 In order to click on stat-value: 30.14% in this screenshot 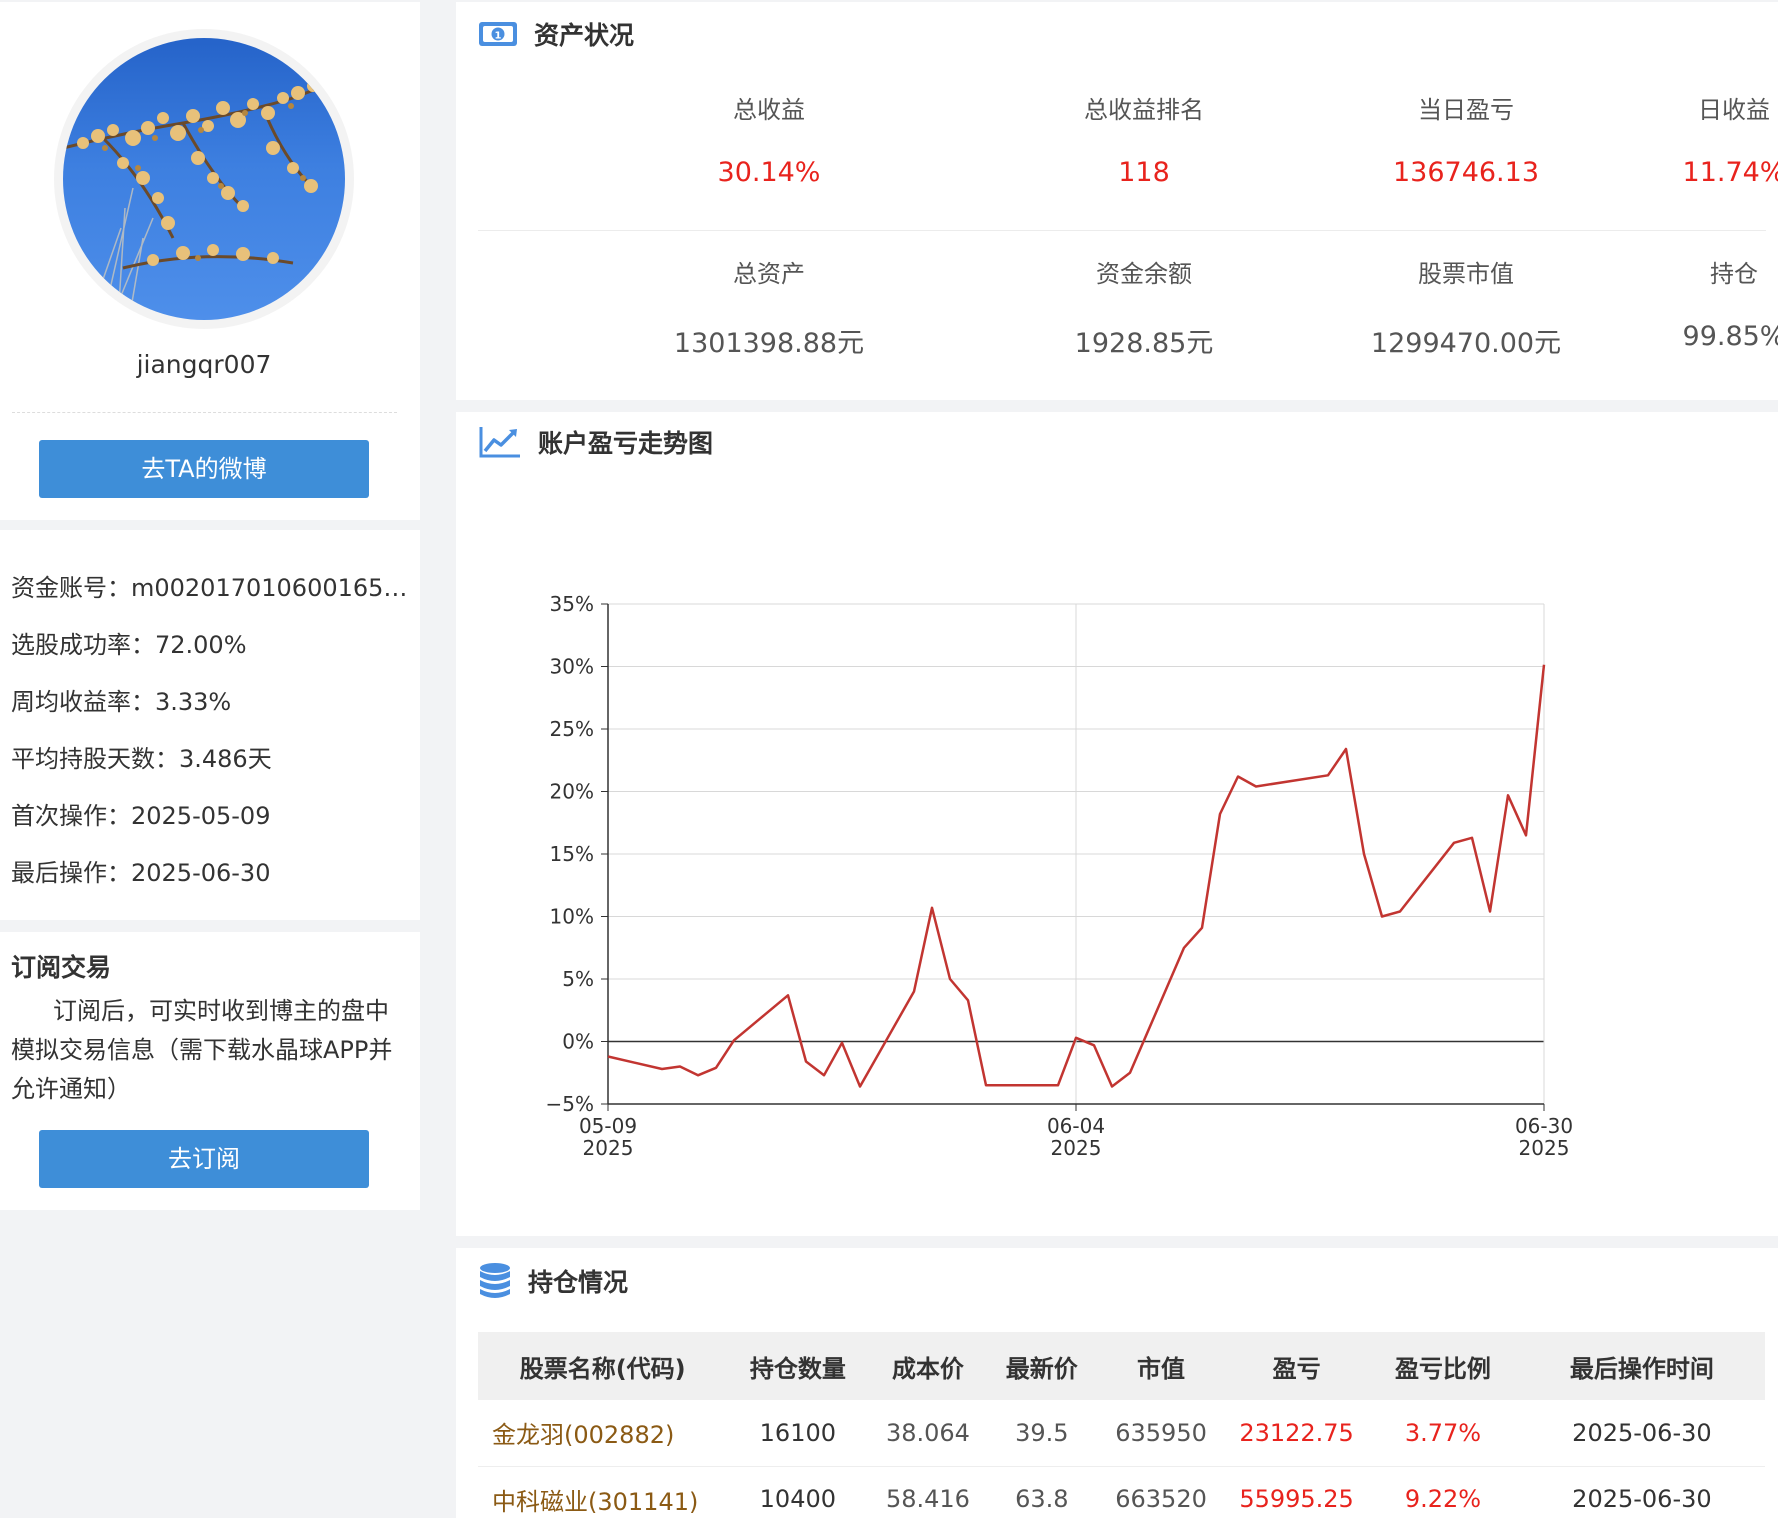, I will do `click(769, 172)`.